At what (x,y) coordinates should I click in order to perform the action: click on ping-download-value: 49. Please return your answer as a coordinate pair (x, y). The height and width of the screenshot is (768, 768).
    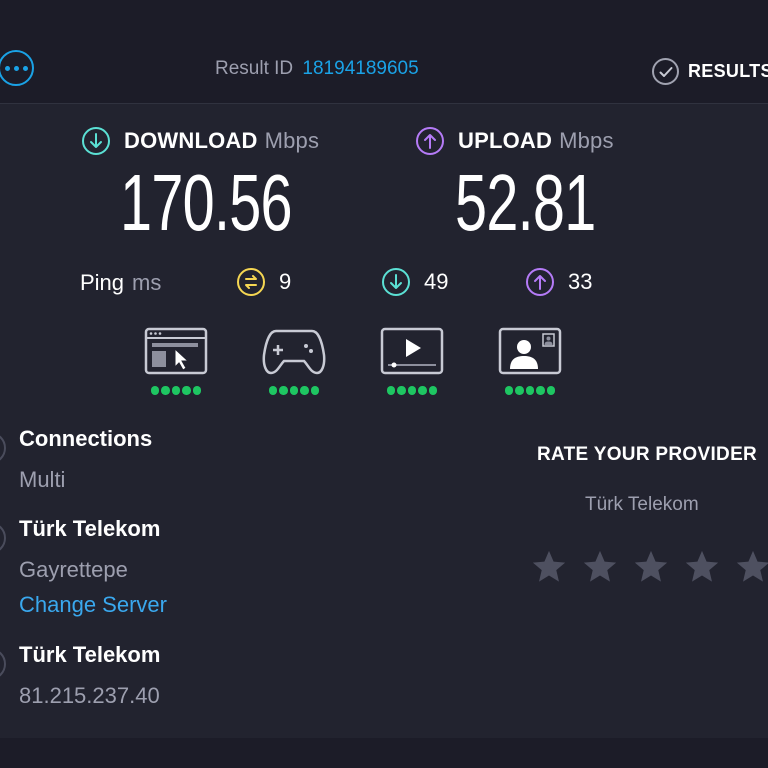
    Looking at the image, I should click on (436, 281).